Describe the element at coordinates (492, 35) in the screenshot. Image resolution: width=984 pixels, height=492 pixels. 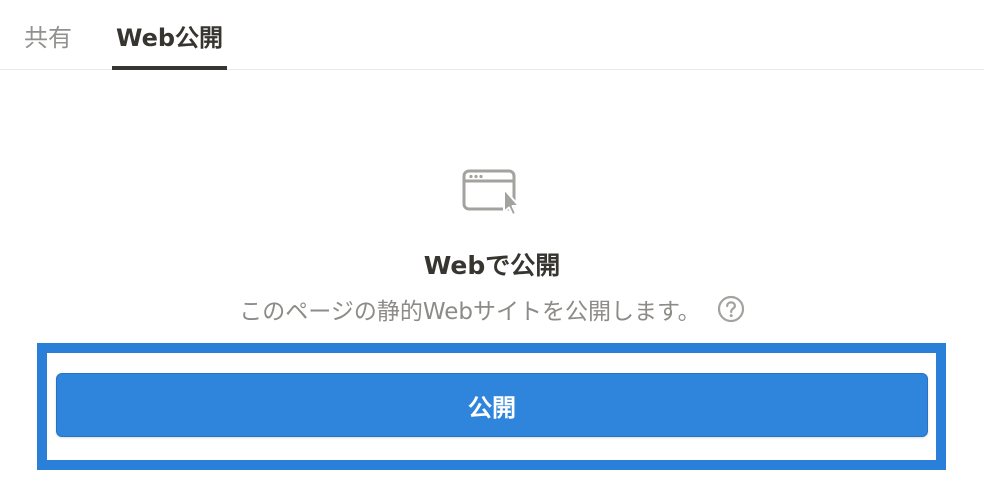
I see `tab-bar: 共有 Web公開` at that location.